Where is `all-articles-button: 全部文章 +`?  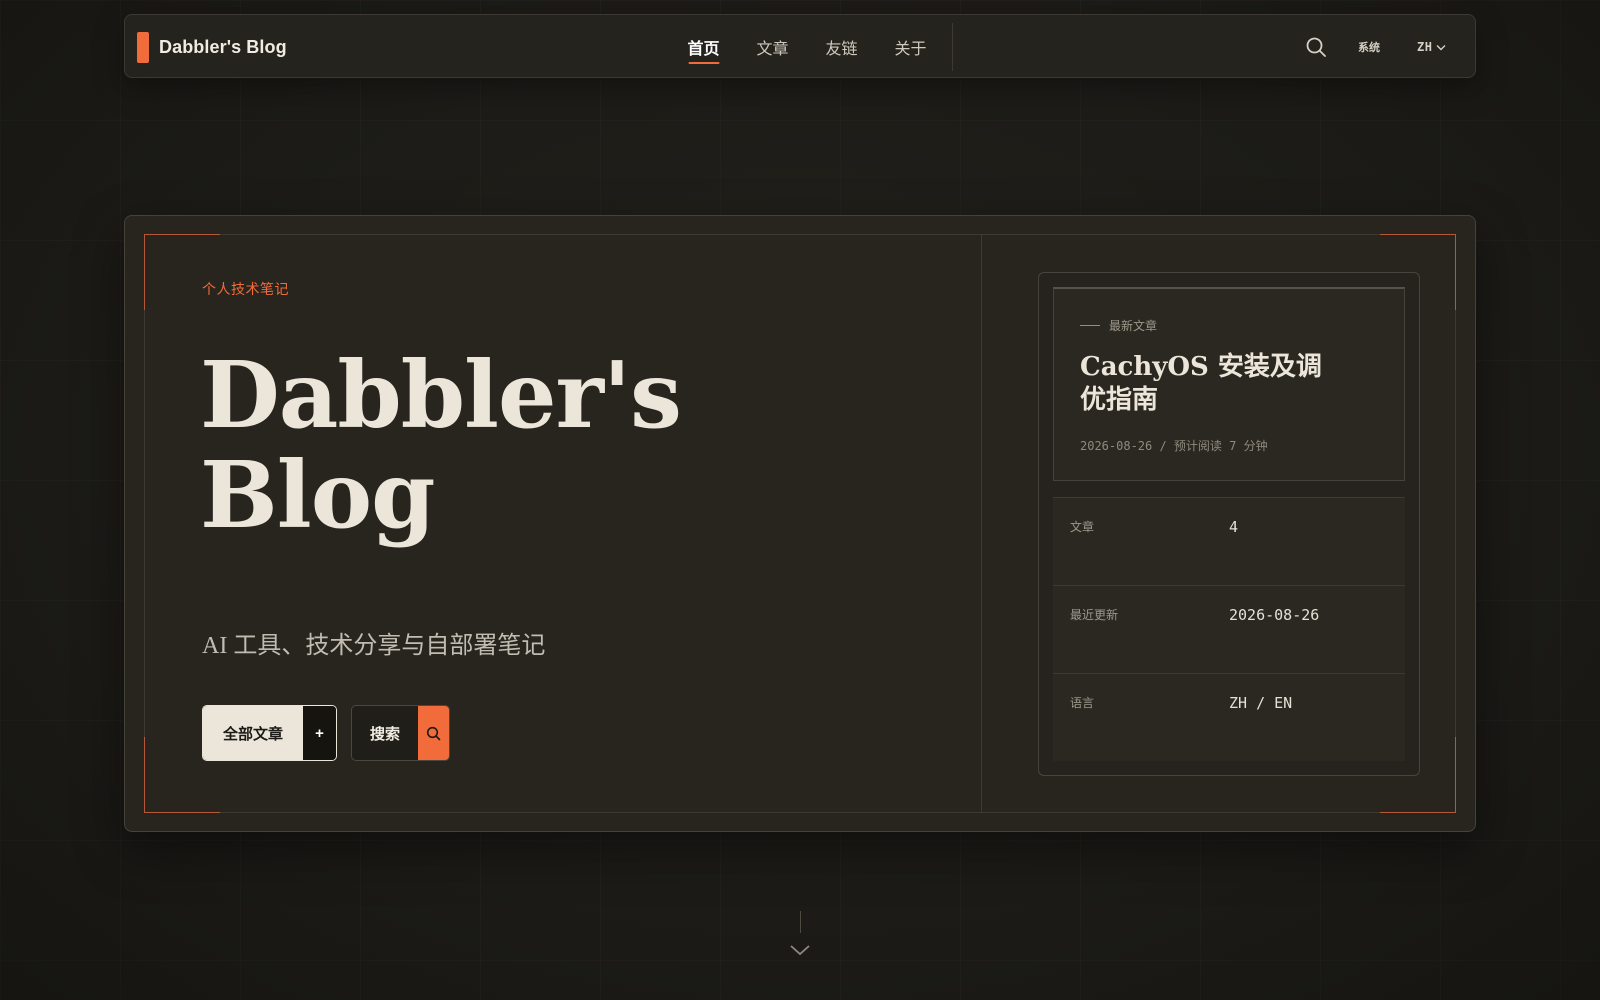 all-articles-button: 全部文章 + is located at coordinates (270, 733).